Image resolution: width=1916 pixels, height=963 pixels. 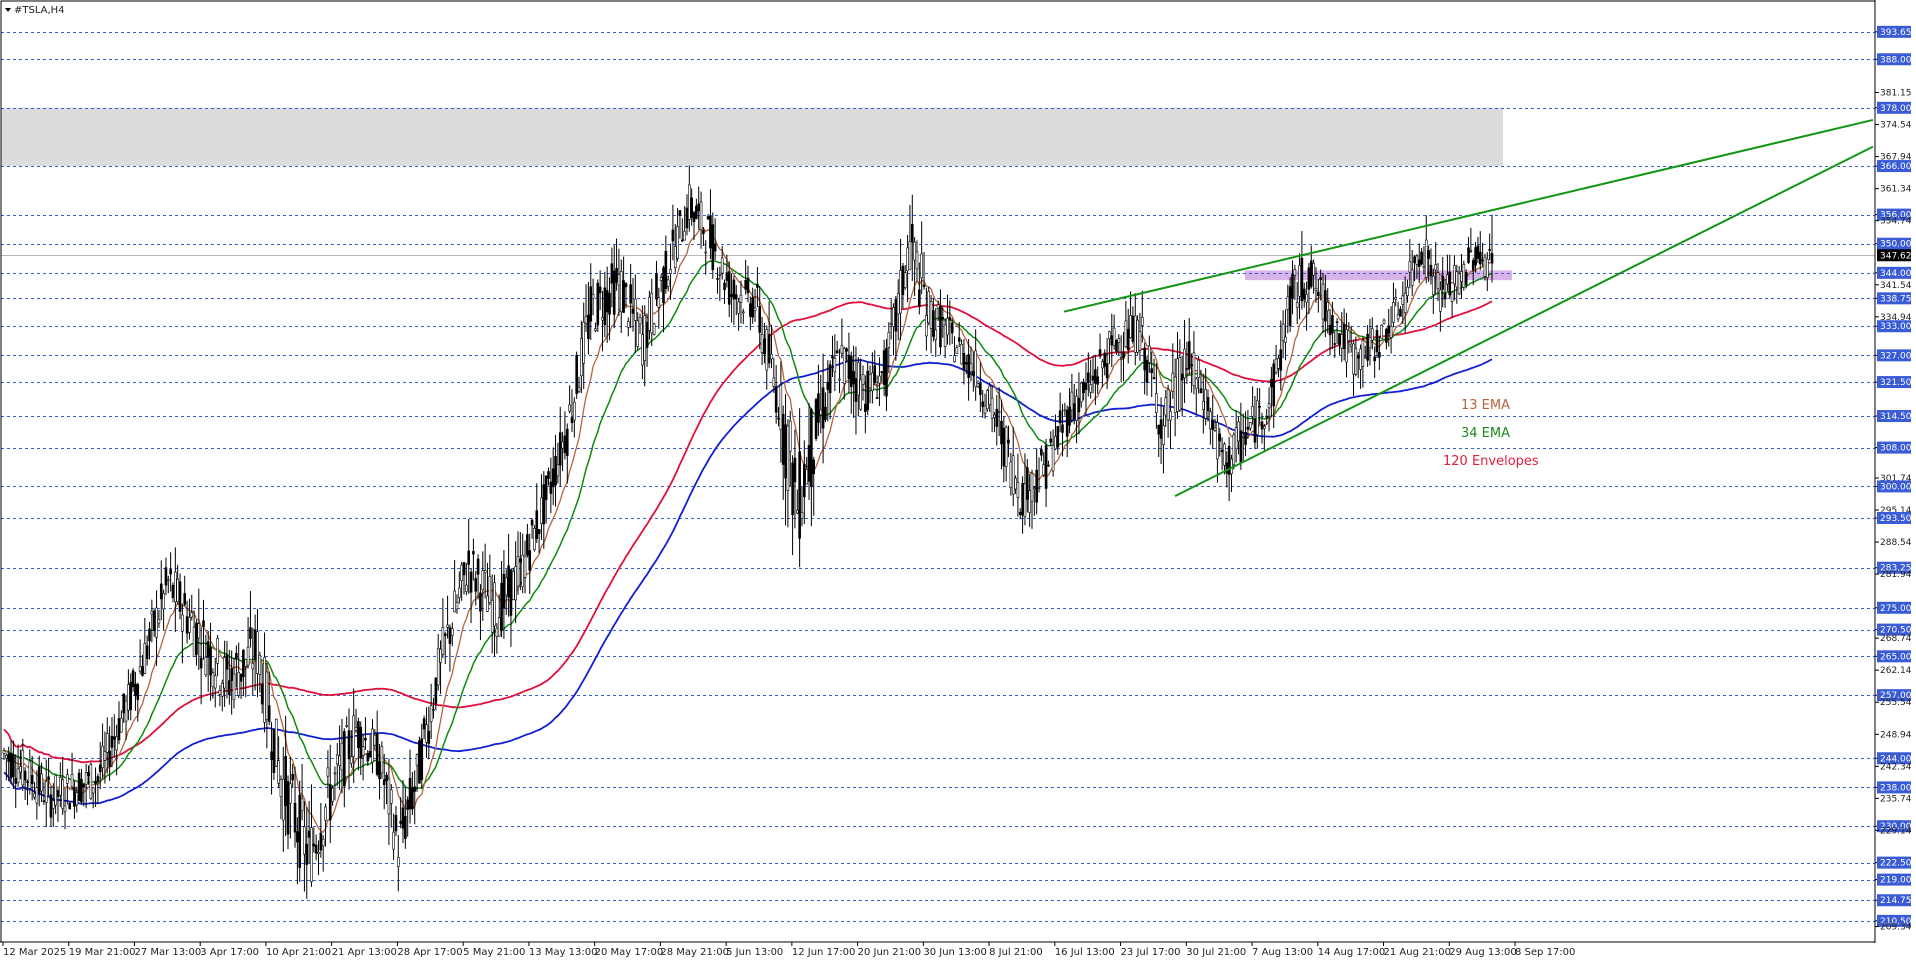 What do you see at coordinates (229, 952) in the screenshot?
I see `time-tick-label: 3 Apr 17:00` at bounding box center [229, 952].